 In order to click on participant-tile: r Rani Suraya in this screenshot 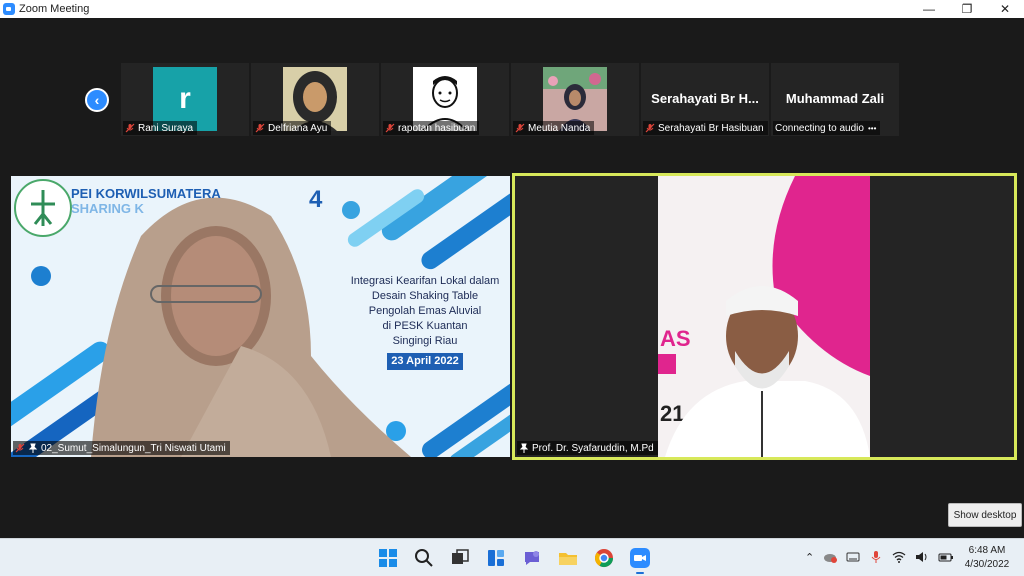, I will do `click(185, 99)`.